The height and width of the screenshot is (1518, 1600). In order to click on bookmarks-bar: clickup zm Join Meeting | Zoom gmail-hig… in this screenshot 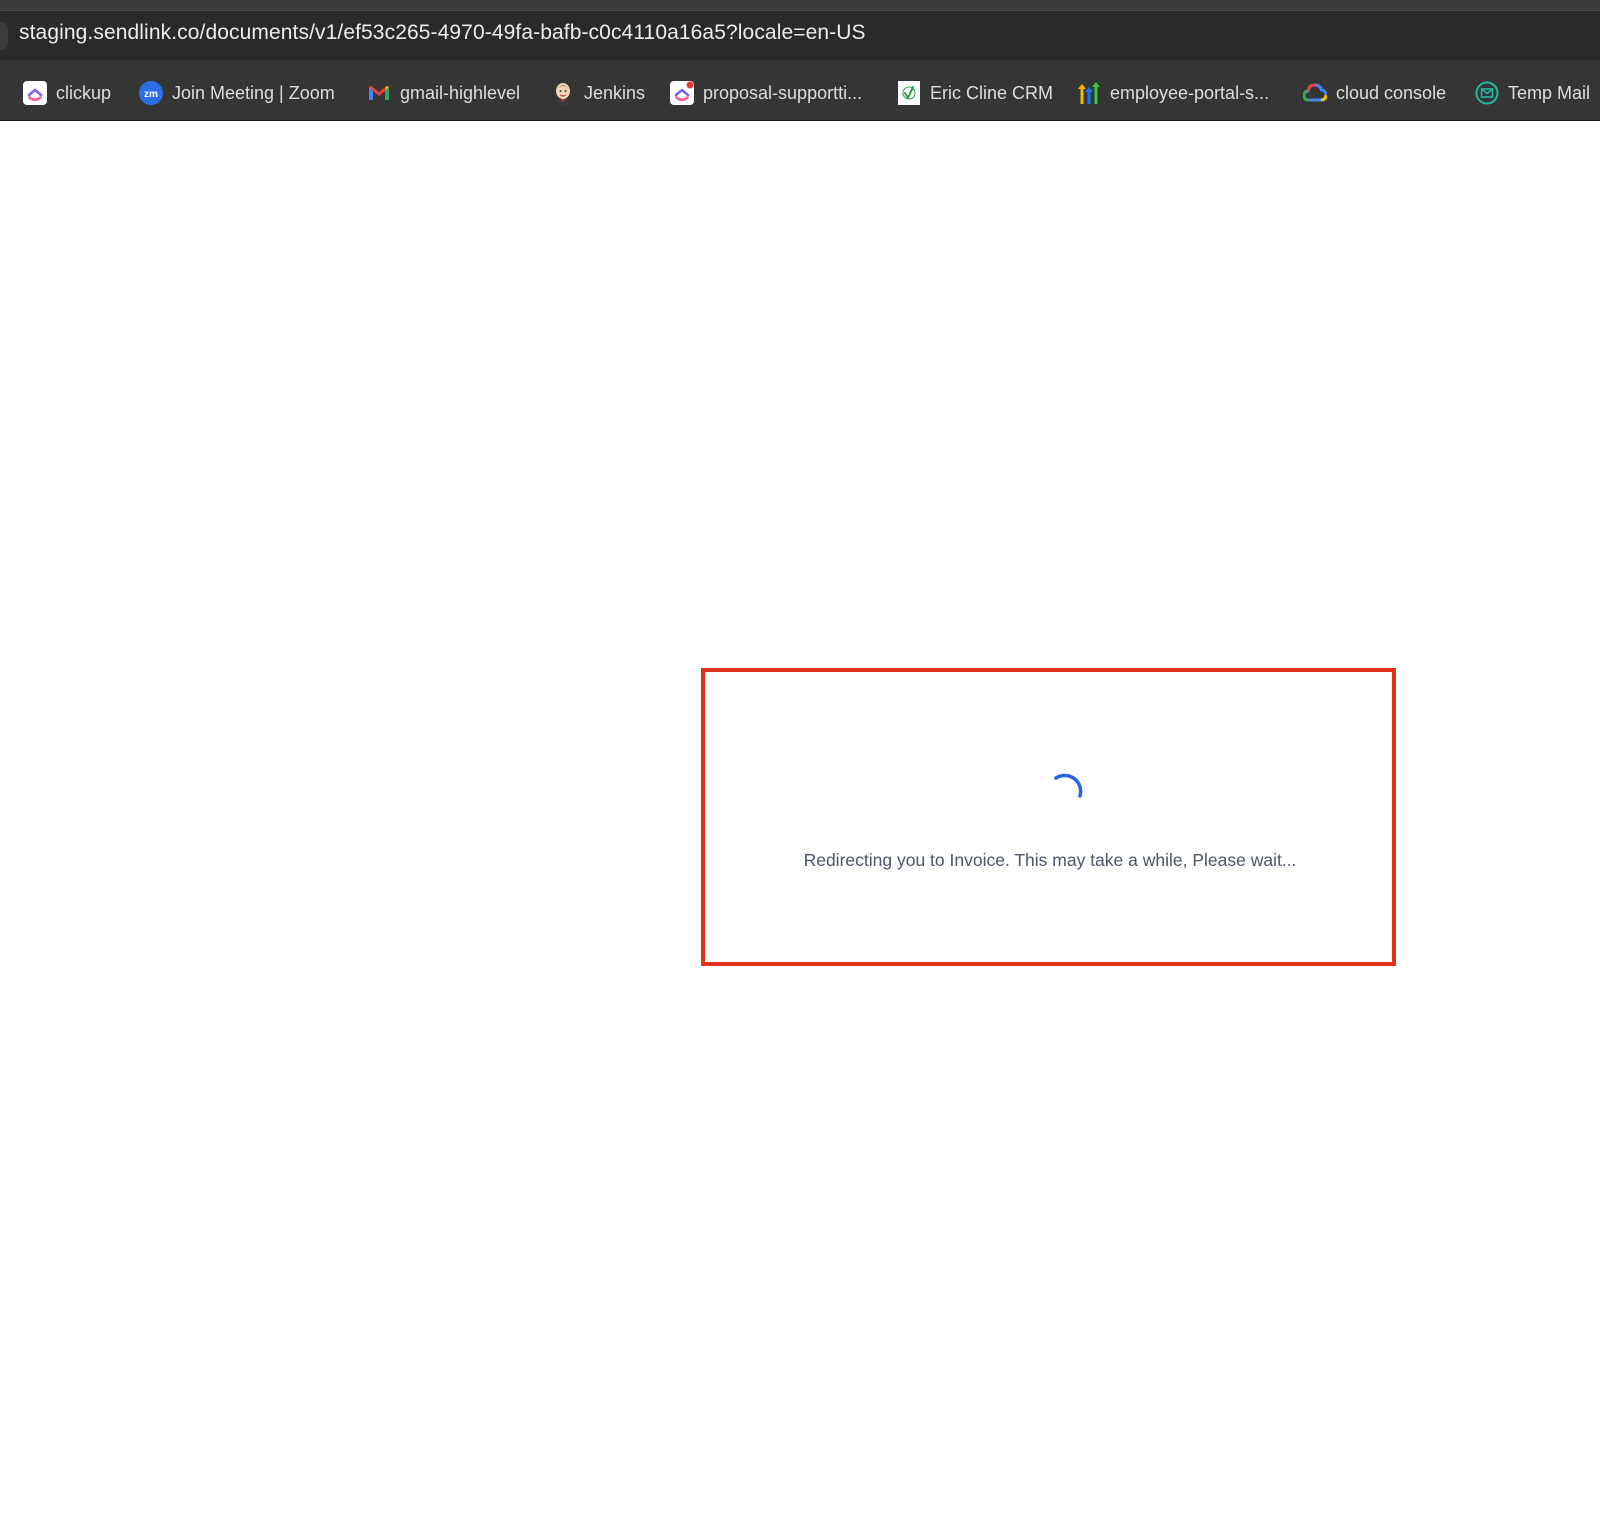, I will do `click(800, 90)`.